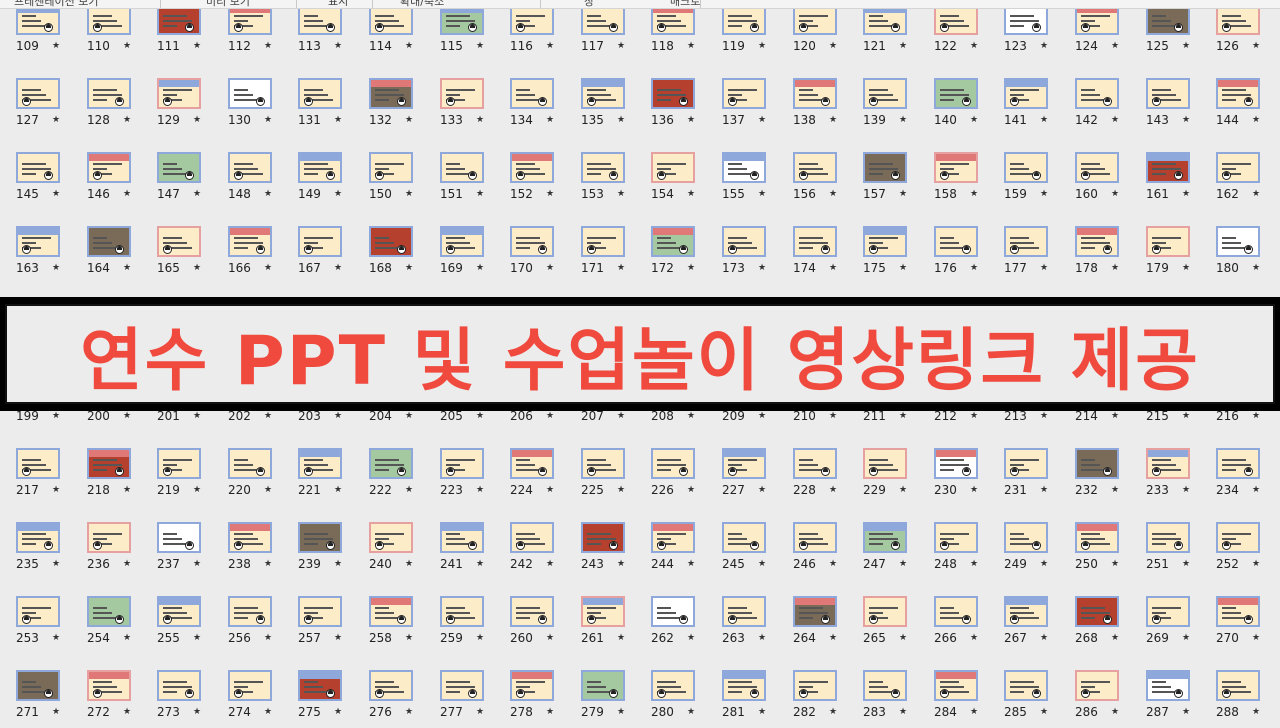  Describe the element at coordinates (812, 247) in the screenshot. I see `slide-item: 174 ★` at that location.